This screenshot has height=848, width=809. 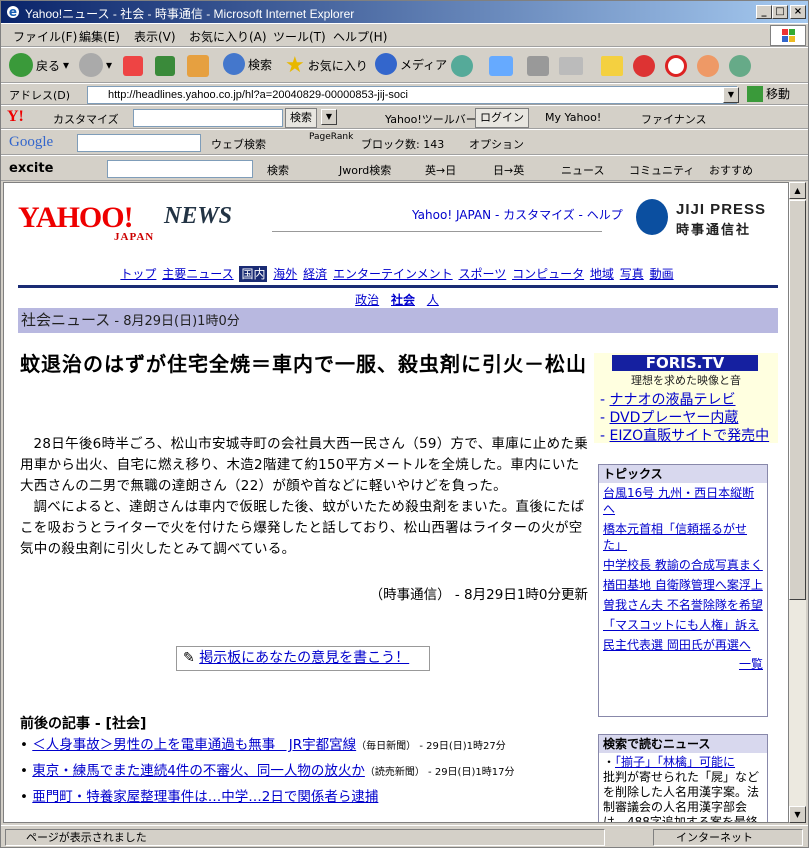 I want to click on jword-search: Jword検索, so click(x=365, y=170).